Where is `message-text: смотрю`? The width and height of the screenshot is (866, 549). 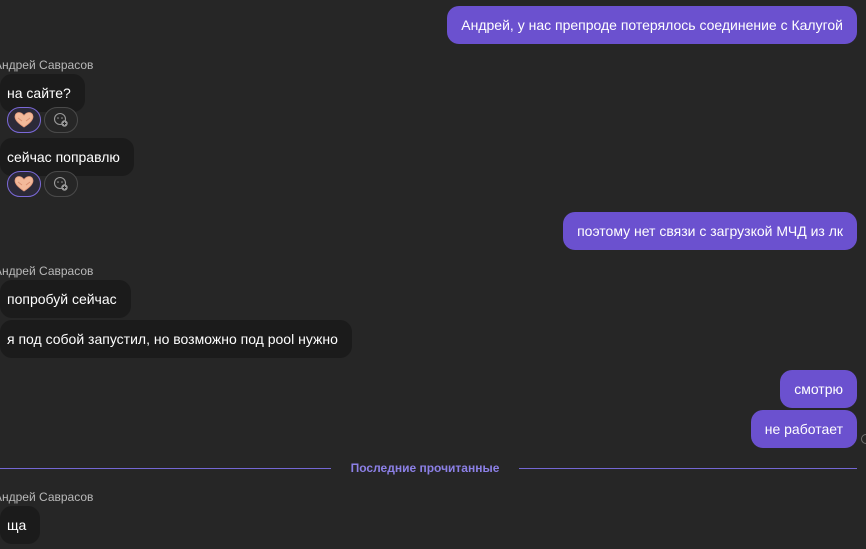 message-text: смотрю is located at coordinates (818, 389).